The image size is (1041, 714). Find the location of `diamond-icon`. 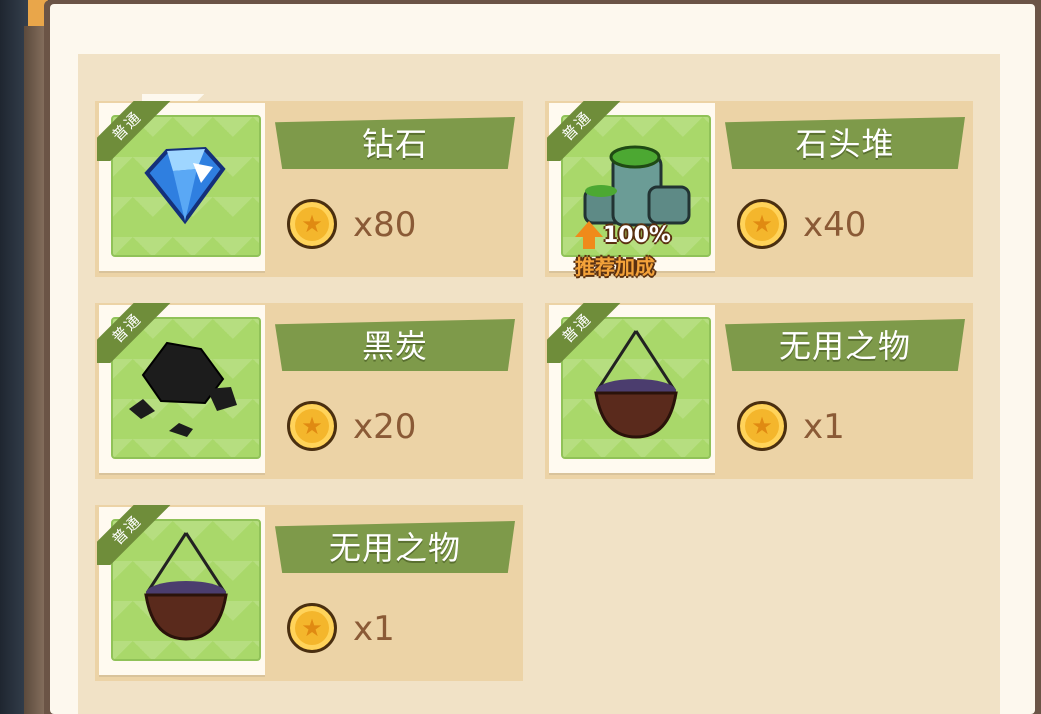

diamond-icon is located at coordinates (185, 185).